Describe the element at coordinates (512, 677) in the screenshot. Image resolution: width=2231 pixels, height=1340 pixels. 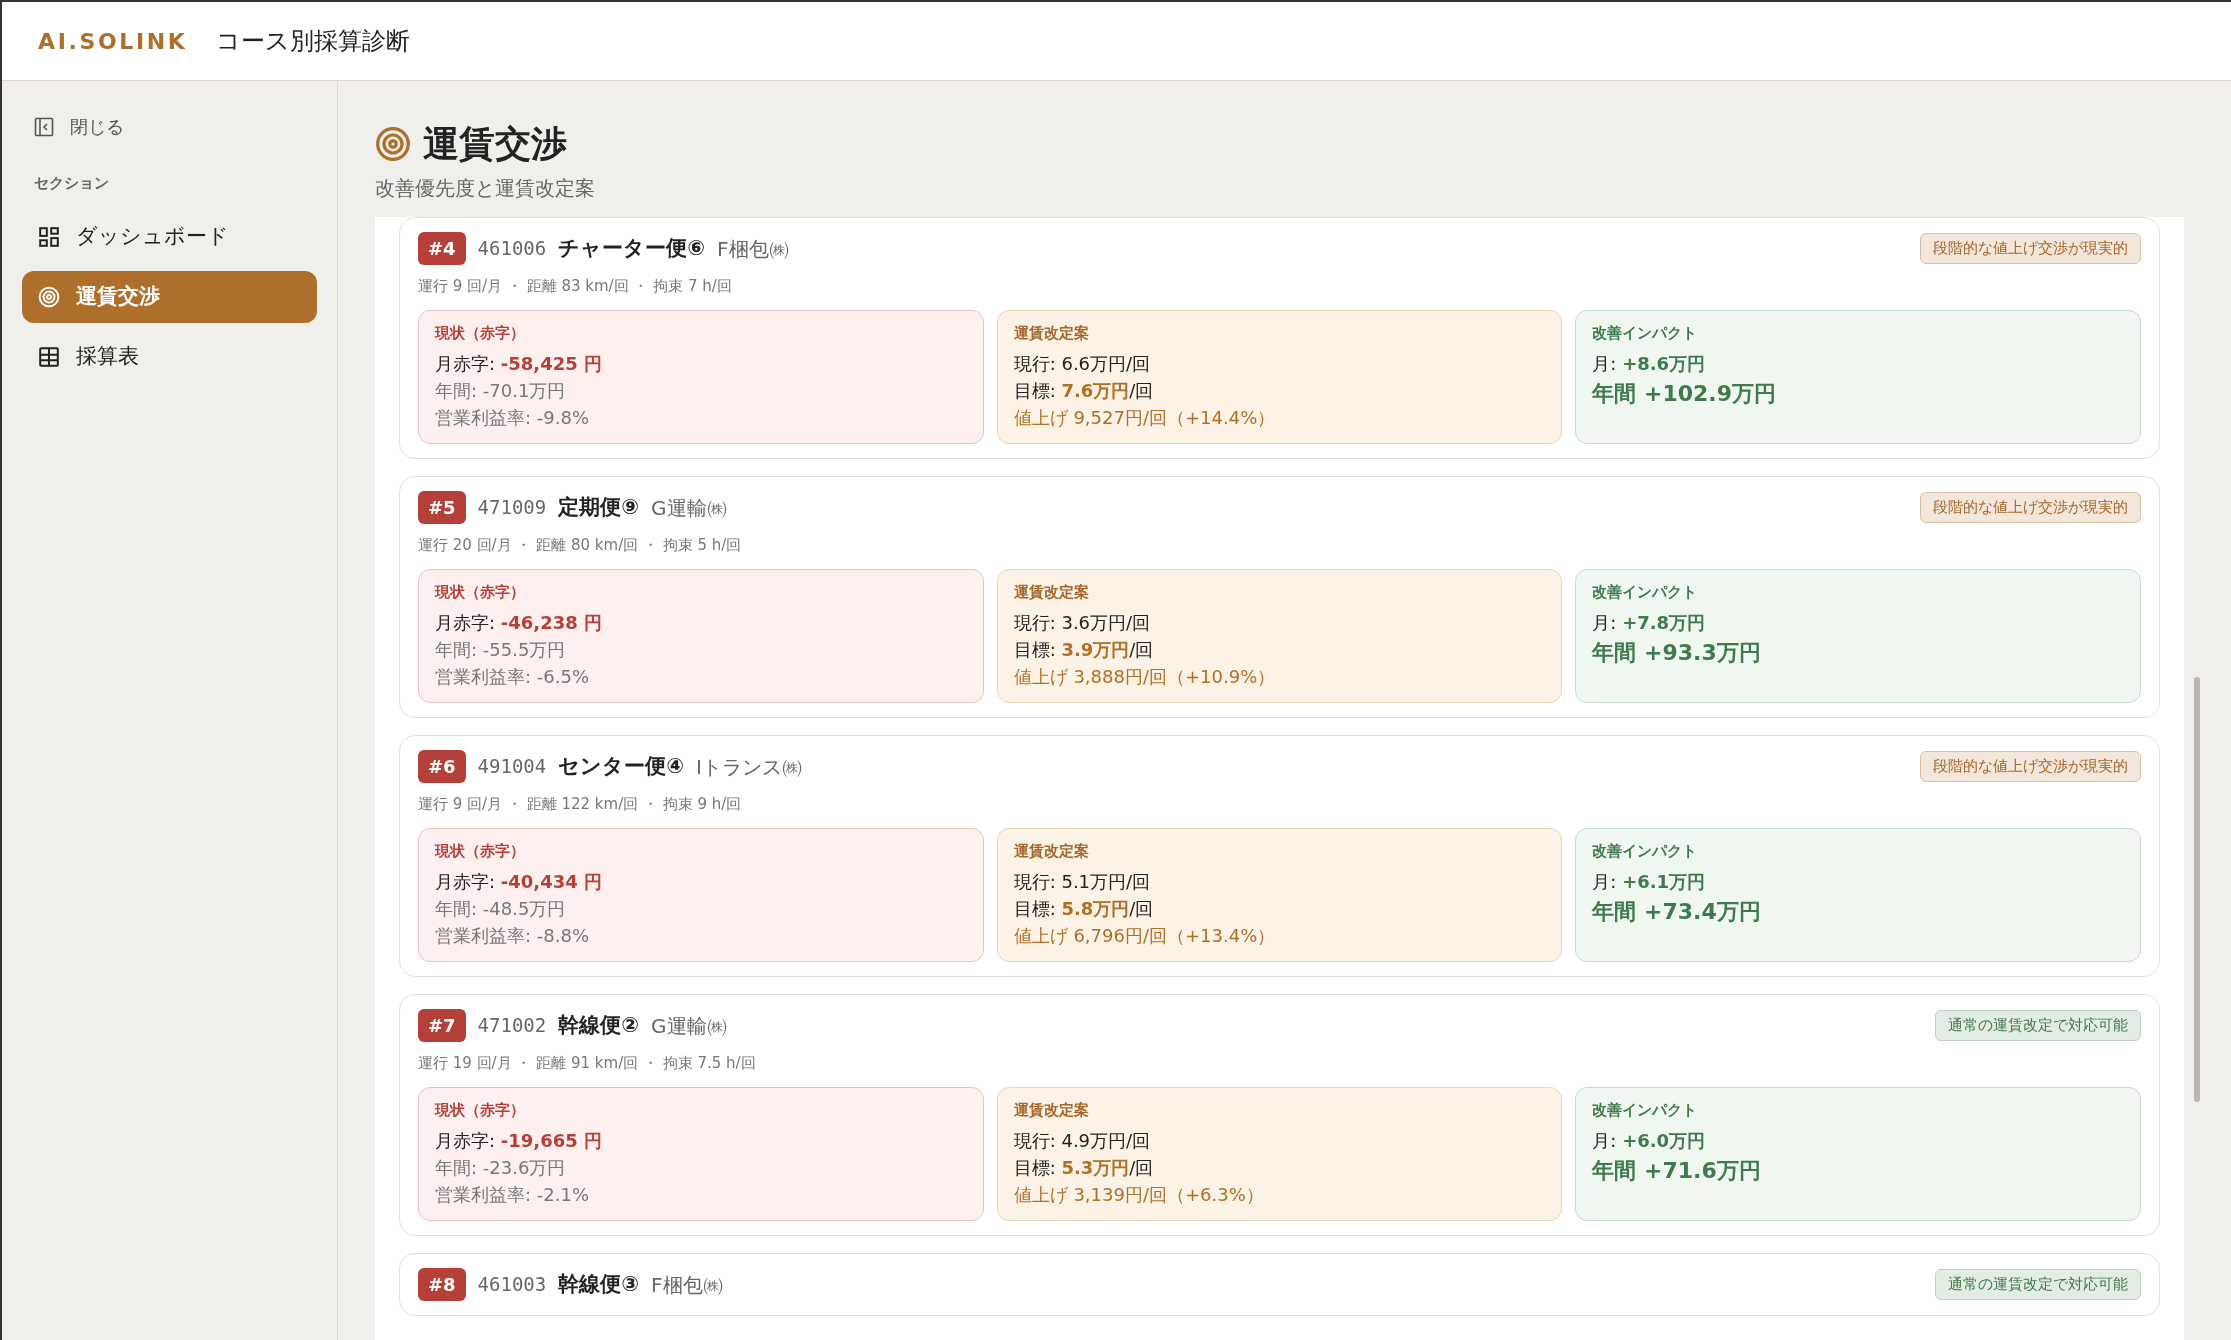
I see `profit-margin: 営業利益率: -6.5%` at that location.